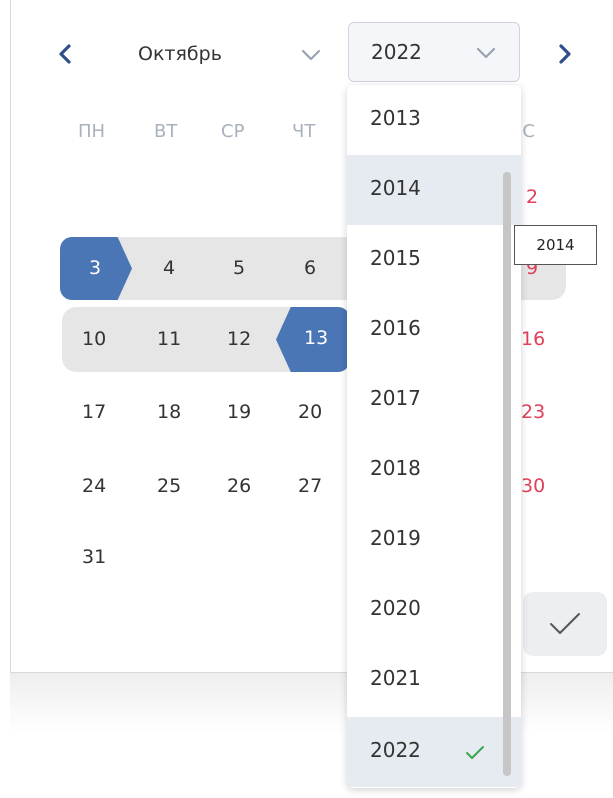  I want to click on day-cell: 30, so click(533, 486).